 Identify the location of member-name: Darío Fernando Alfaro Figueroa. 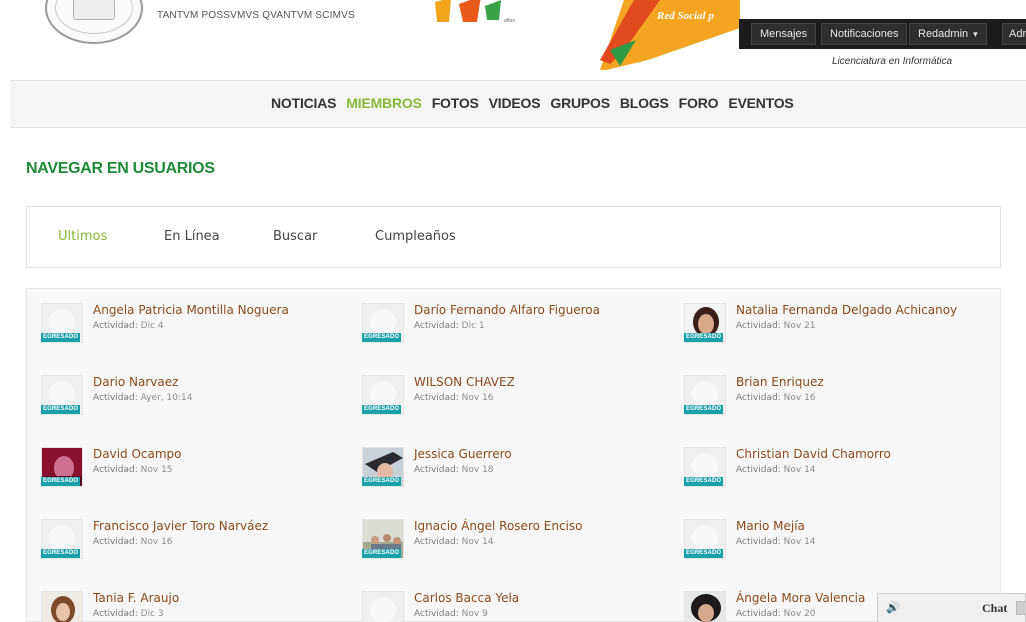
(507, 310).